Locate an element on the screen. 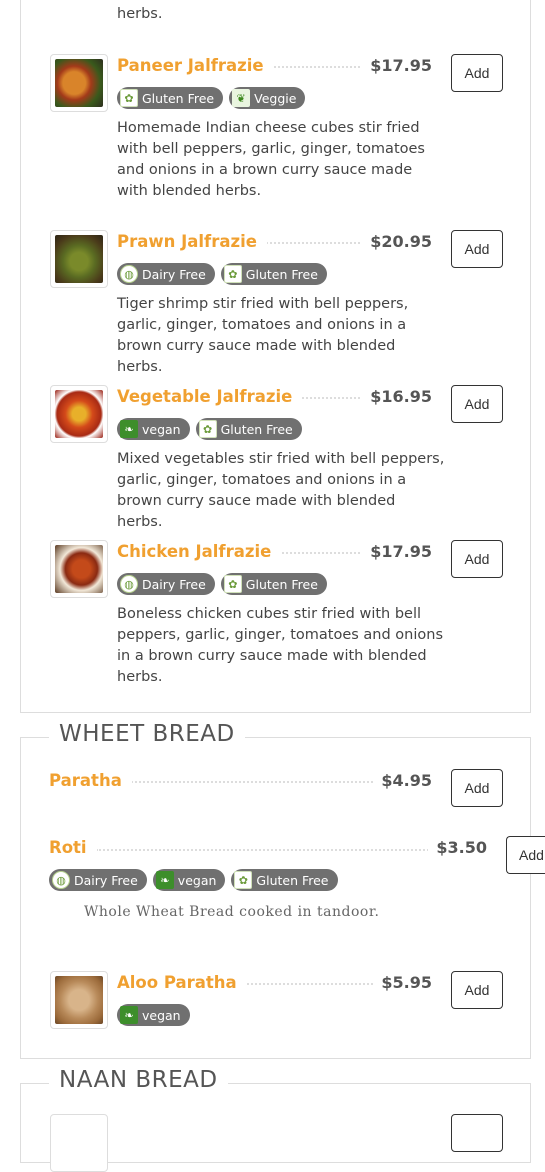  badge-list: ✿ Gluten Free ❦ Veggie is located at coordinates (211, 98).